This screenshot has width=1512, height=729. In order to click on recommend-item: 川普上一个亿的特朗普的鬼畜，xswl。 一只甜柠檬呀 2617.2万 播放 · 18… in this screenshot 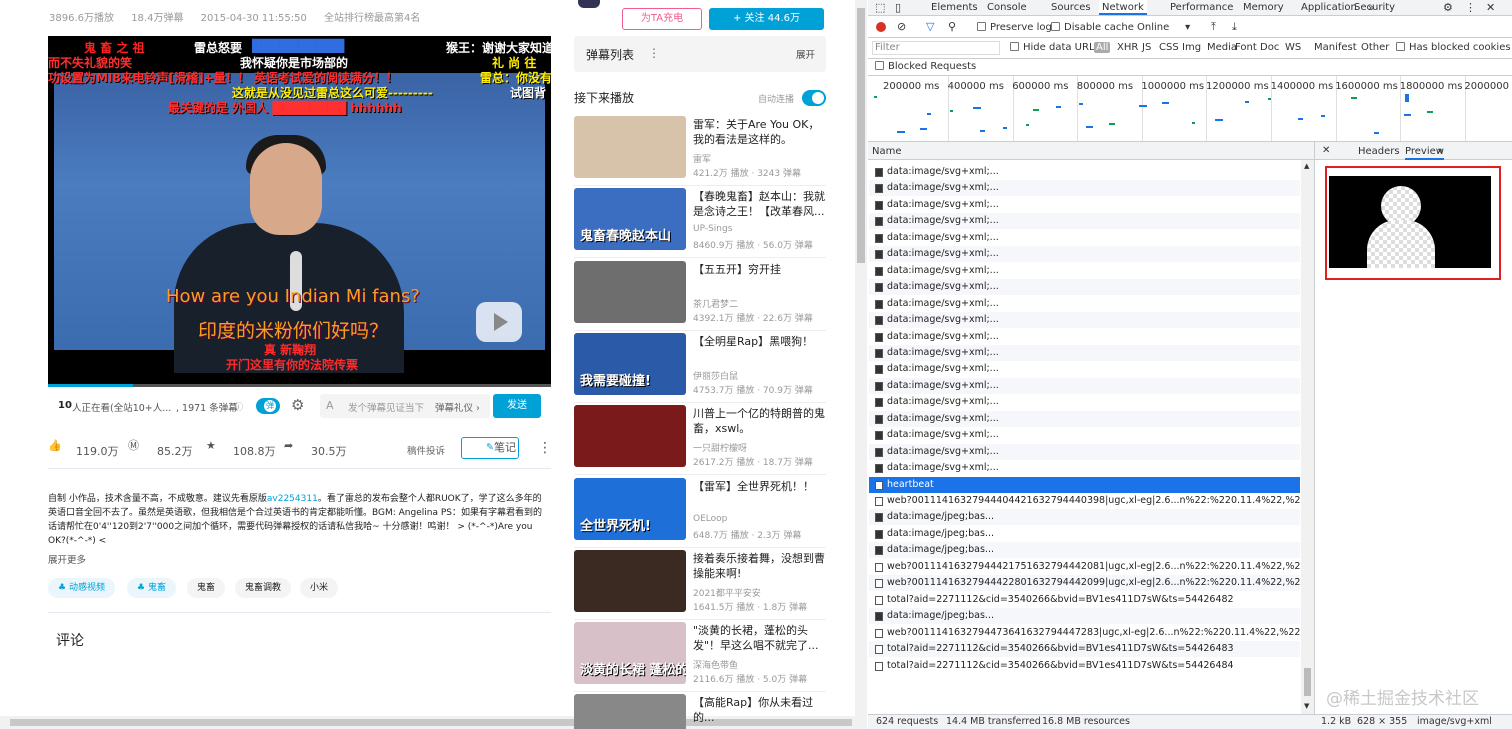, I will do `click(700, 437)`.